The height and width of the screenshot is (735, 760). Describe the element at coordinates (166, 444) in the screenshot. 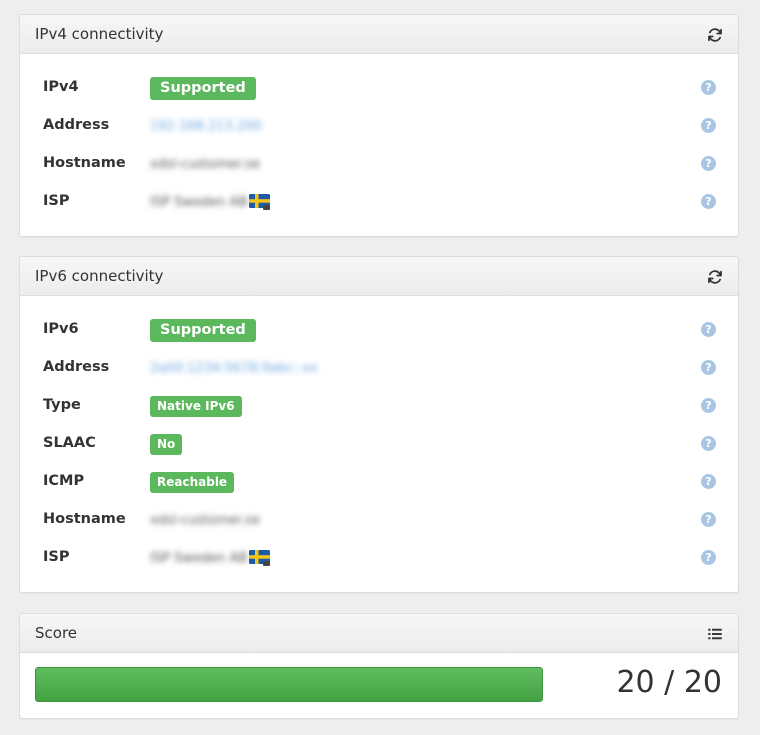

I see `ipv6-slaac-badge: No` at that location.